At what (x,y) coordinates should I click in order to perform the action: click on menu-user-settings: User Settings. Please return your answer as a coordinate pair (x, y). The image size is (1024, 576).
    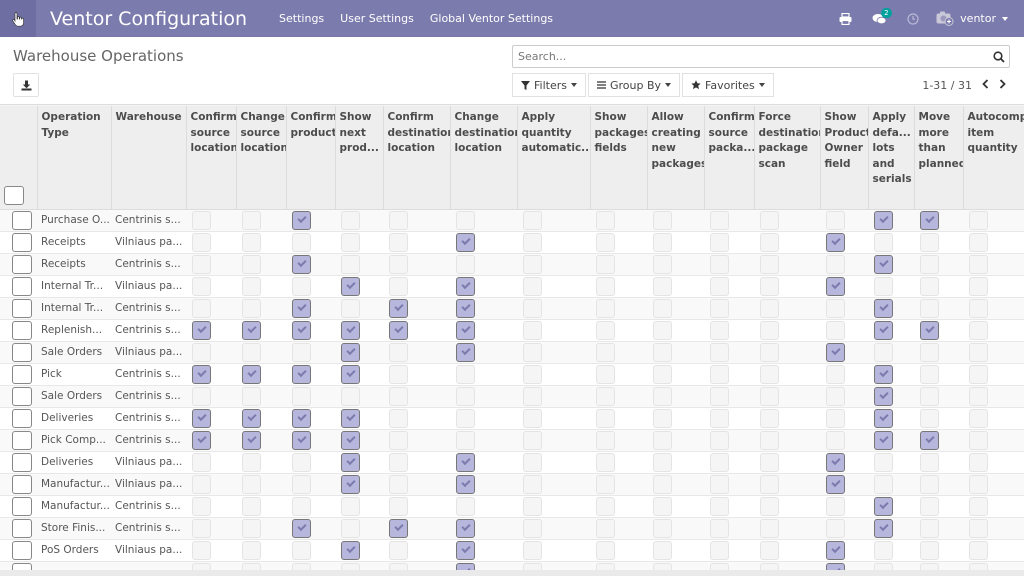
    Looking at the image, I should click on (377, 18).